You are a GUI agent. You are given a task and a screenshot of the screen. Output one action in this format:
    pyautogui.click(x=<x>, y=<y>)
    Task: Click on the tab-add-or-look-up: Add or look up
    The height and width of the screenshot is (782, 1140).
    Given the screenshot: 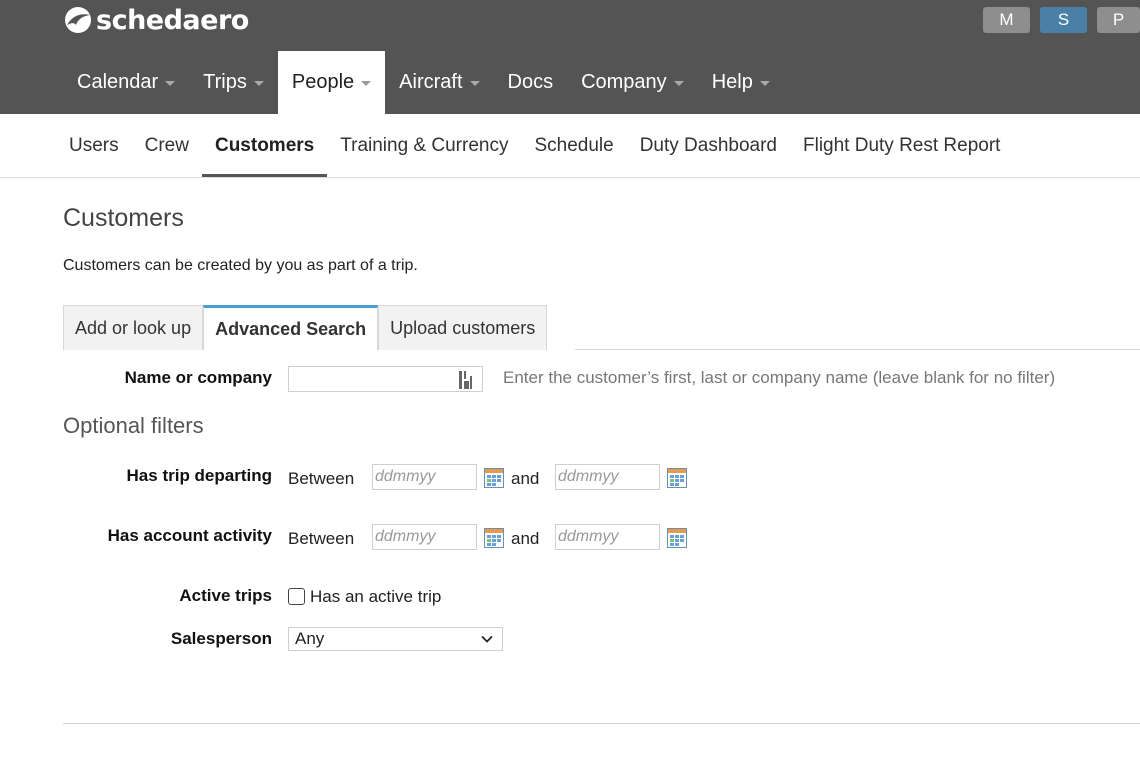 What is the action you would take?
    pyautogui.click(x=133, y=327)
    